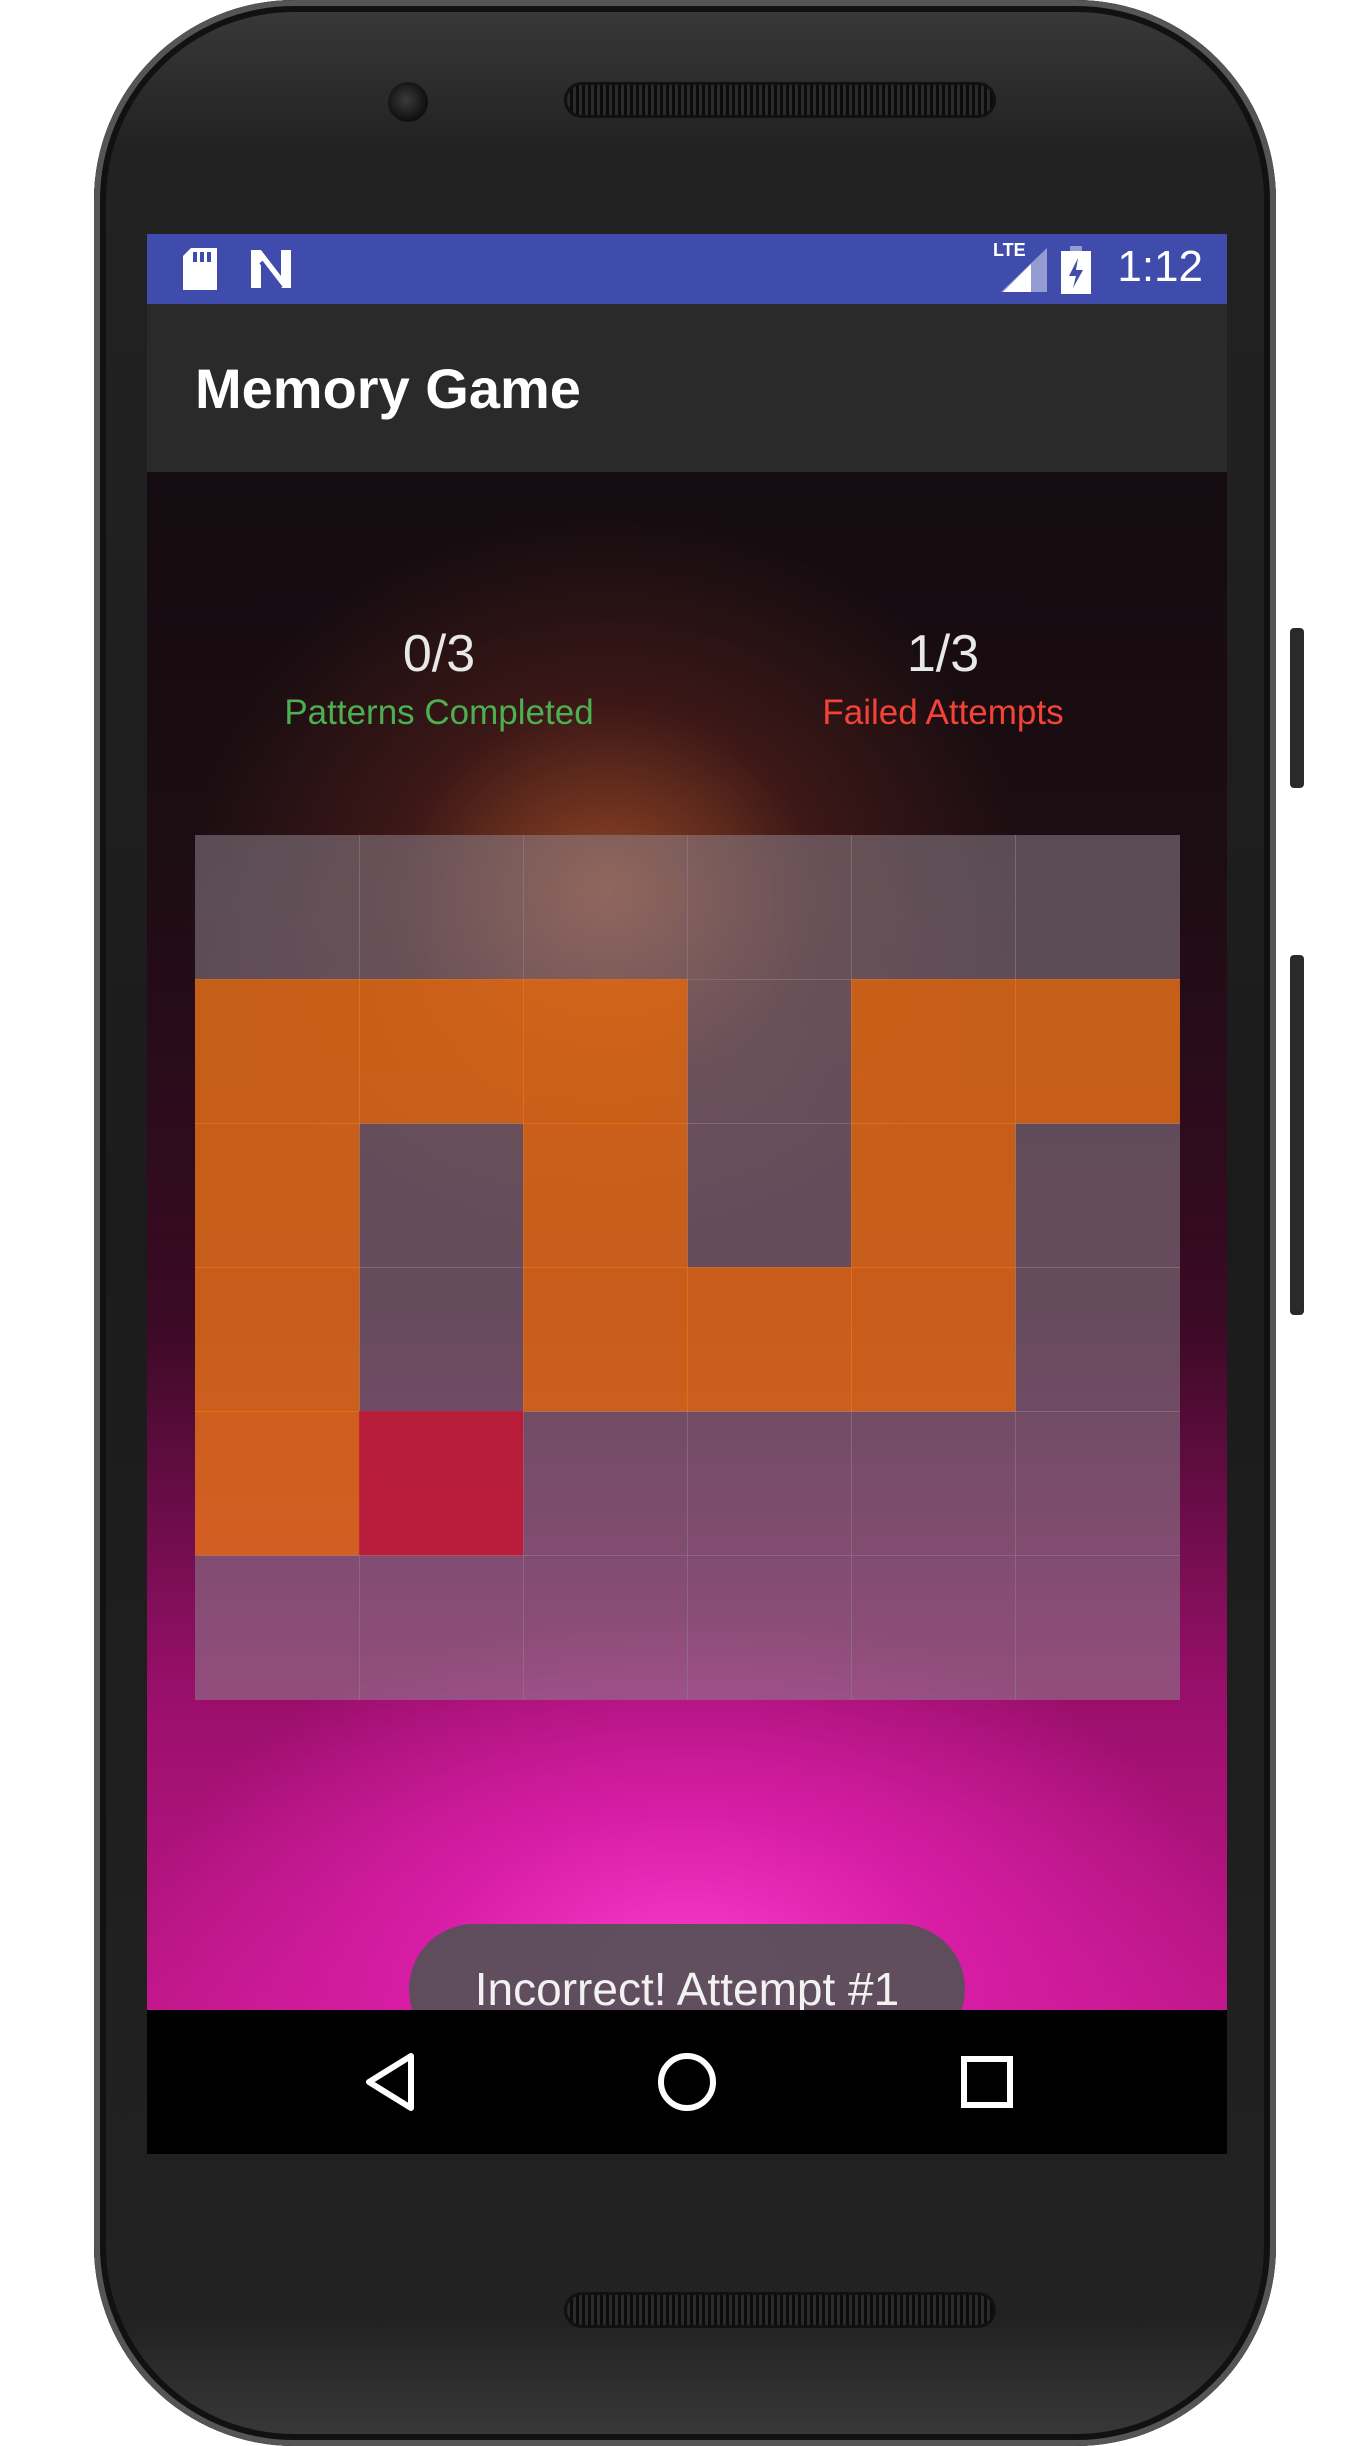 The width and height of the screenshot is (1370, 2446). I want to click on front-camera, so click(408, 102).